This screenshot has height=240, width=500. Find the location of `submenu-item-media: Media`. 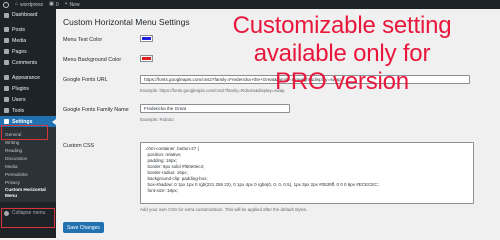

submenu-item-media: Media is located at coordinates (28, 166).